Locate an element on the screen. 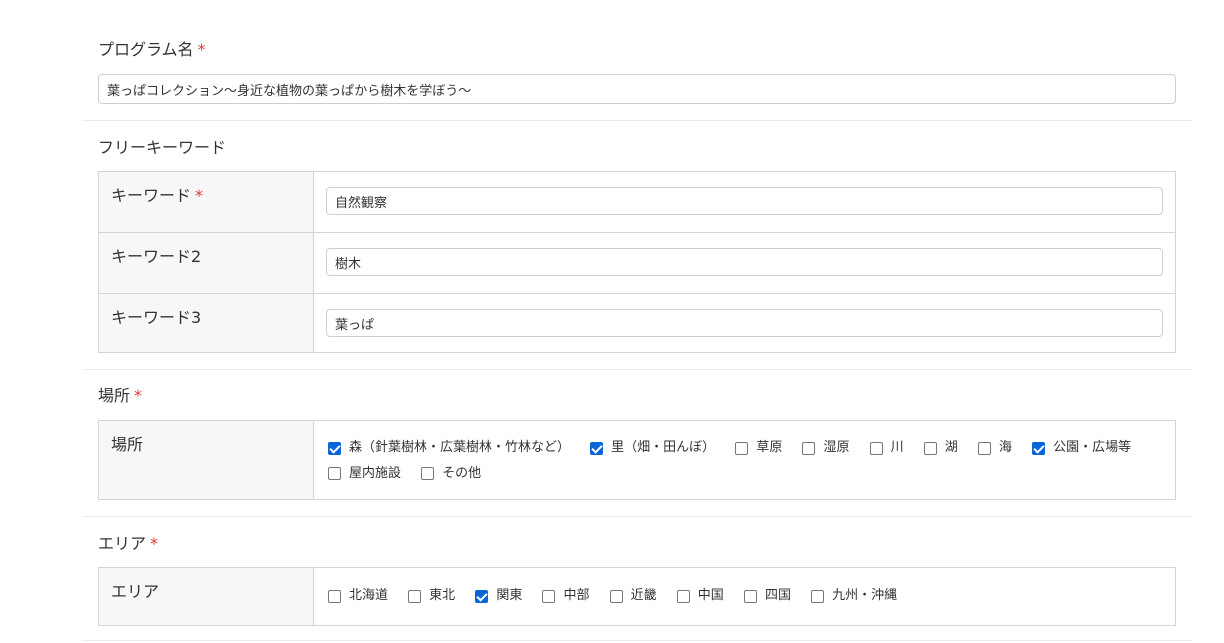 Image resolution: width=1224 pixels, height=643 pixels. checkbox-label: 関東 is located at coordinates (509, 595).